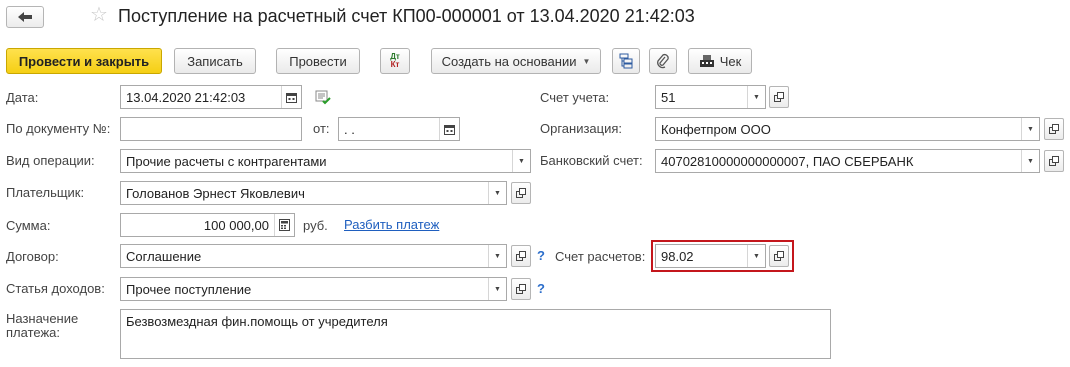 Image resolution: width=1070 pixels, height=367 pixels. What do you see at coordinates (45, 192) in the screenshot?
I see `payer-label: Плательщик:` at bounding box center [45, 192].